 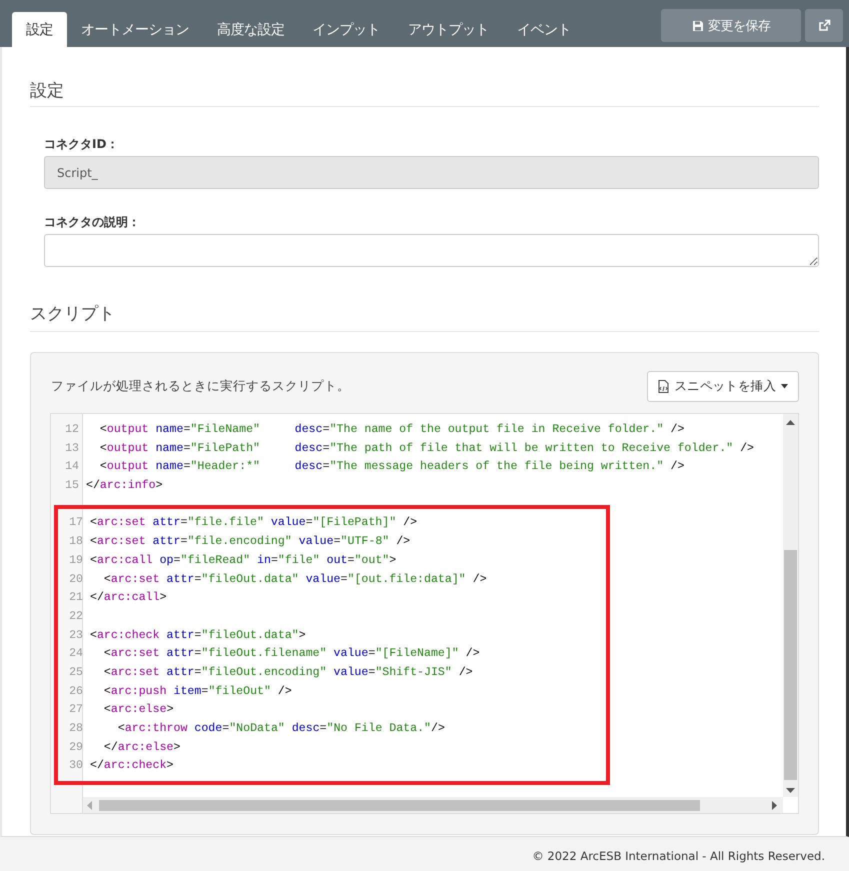 I want to click on code-line: <output name="FileName" desc="The name of the output file in Receive folder." />, so click(x=391, y=430).